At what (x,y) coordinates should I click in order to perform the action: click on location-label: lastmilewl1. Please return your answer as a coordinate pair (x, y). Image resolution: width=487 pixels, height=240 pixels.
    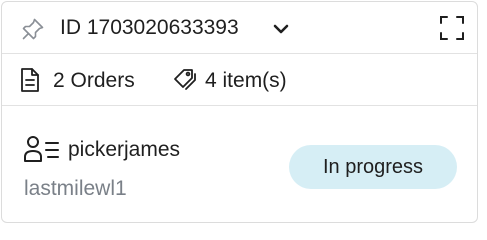
    Looking at the image, I should click on (75, 188).